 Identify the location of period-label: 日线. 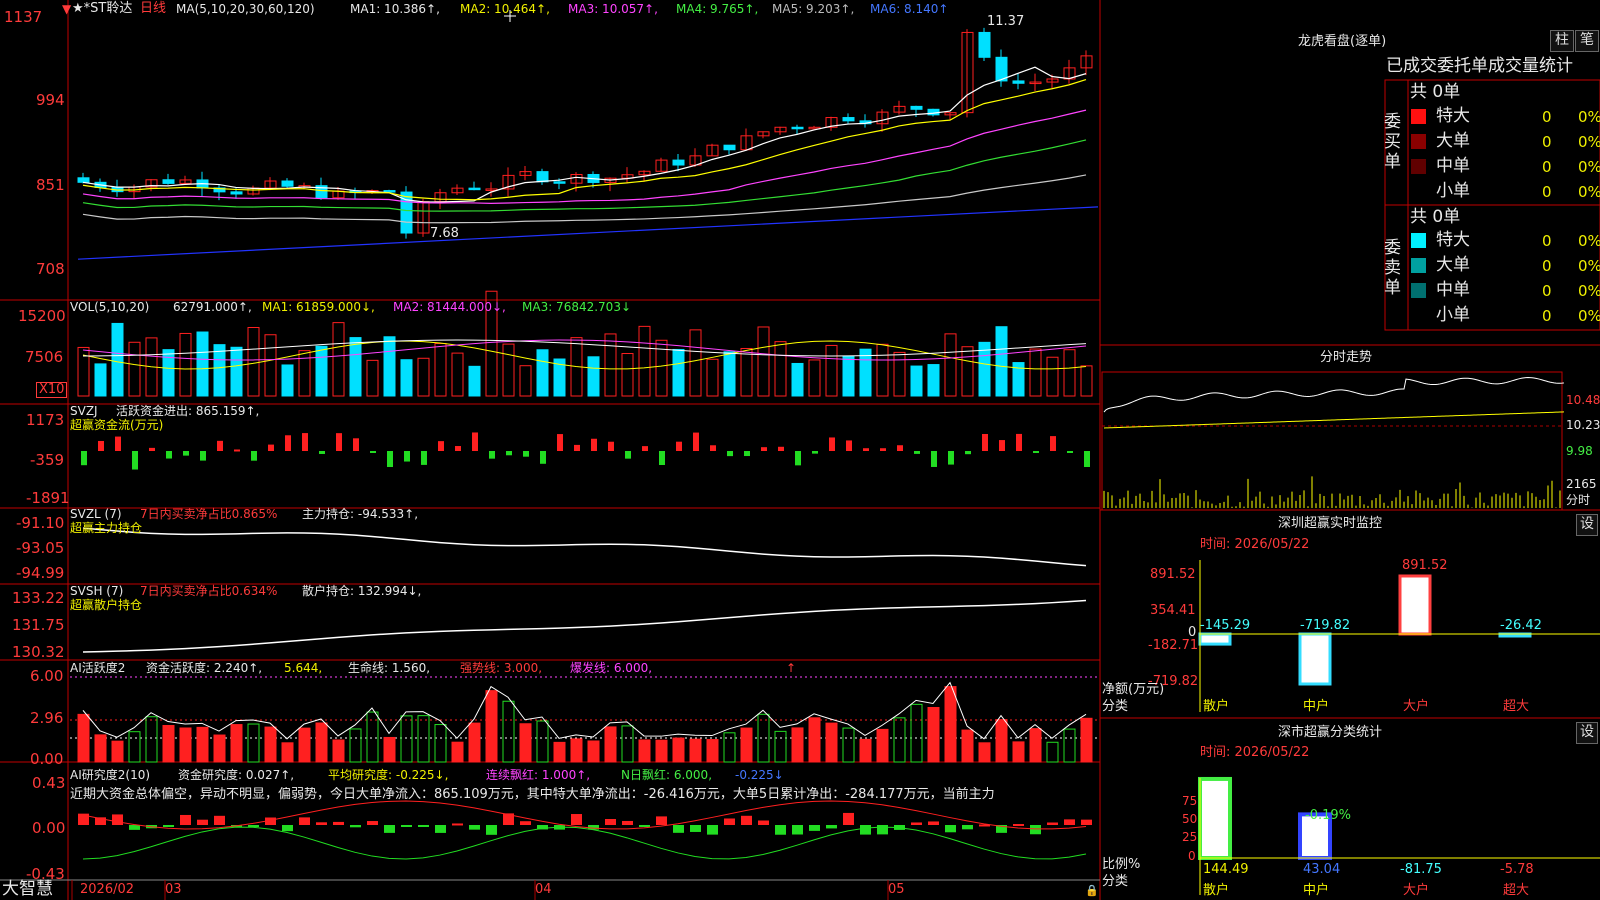
(153, 8).